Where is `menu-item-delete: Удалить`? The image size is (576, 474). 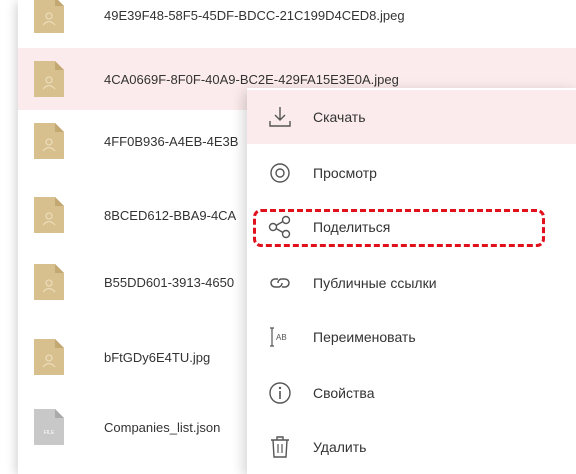 menu-item-delete: Удалить is located at coordinates (411, 447).